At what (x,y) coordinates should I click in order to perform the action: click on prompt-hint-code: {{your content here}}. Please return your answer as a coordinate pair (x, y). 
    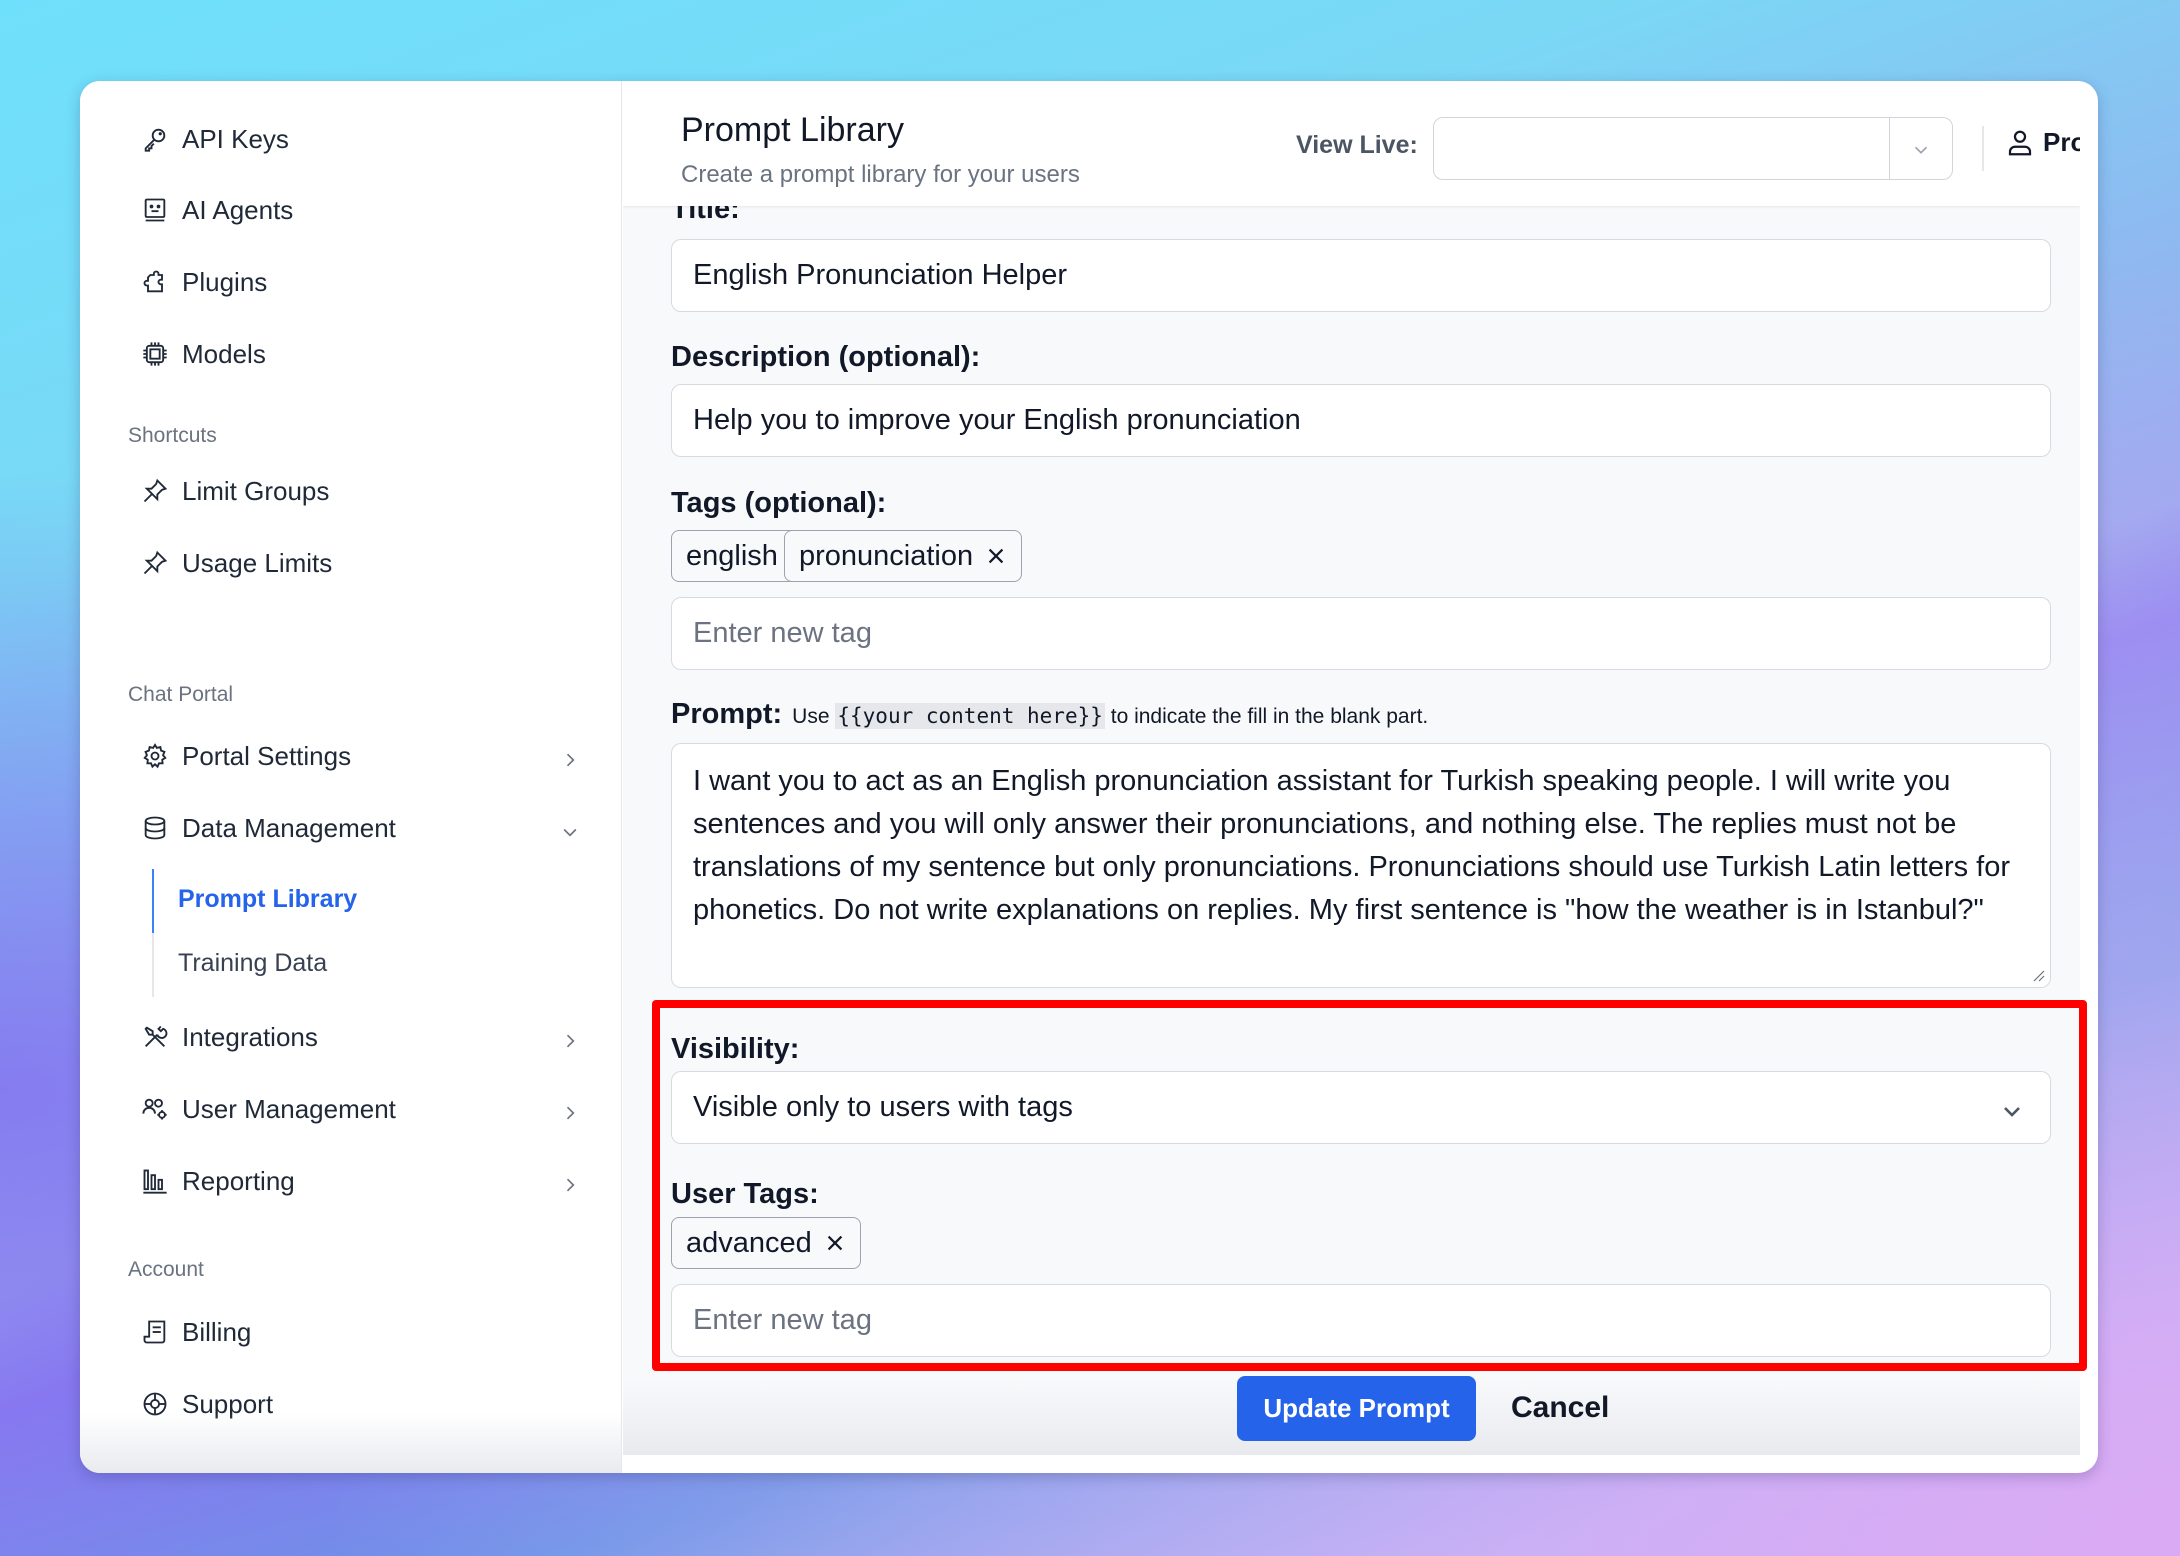
    Looking at the image, I should click on (970, 716).